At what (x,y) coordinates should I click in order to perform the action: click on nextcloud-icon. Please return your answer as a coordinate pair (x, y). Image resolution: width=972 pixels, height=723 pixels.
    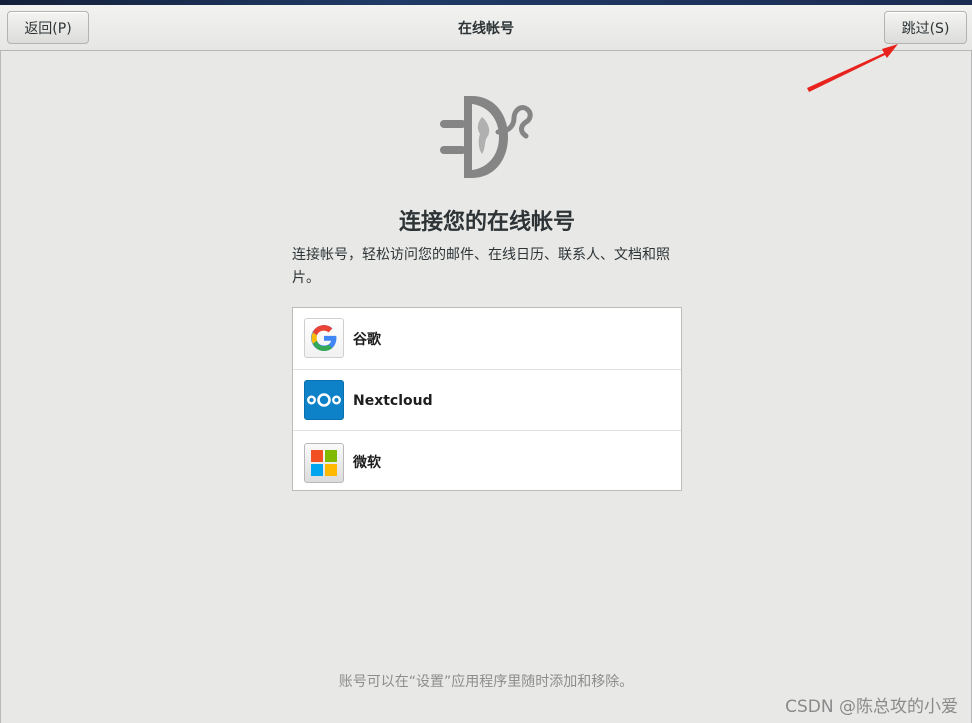
    Looking at the image, I should click on (324, 400).